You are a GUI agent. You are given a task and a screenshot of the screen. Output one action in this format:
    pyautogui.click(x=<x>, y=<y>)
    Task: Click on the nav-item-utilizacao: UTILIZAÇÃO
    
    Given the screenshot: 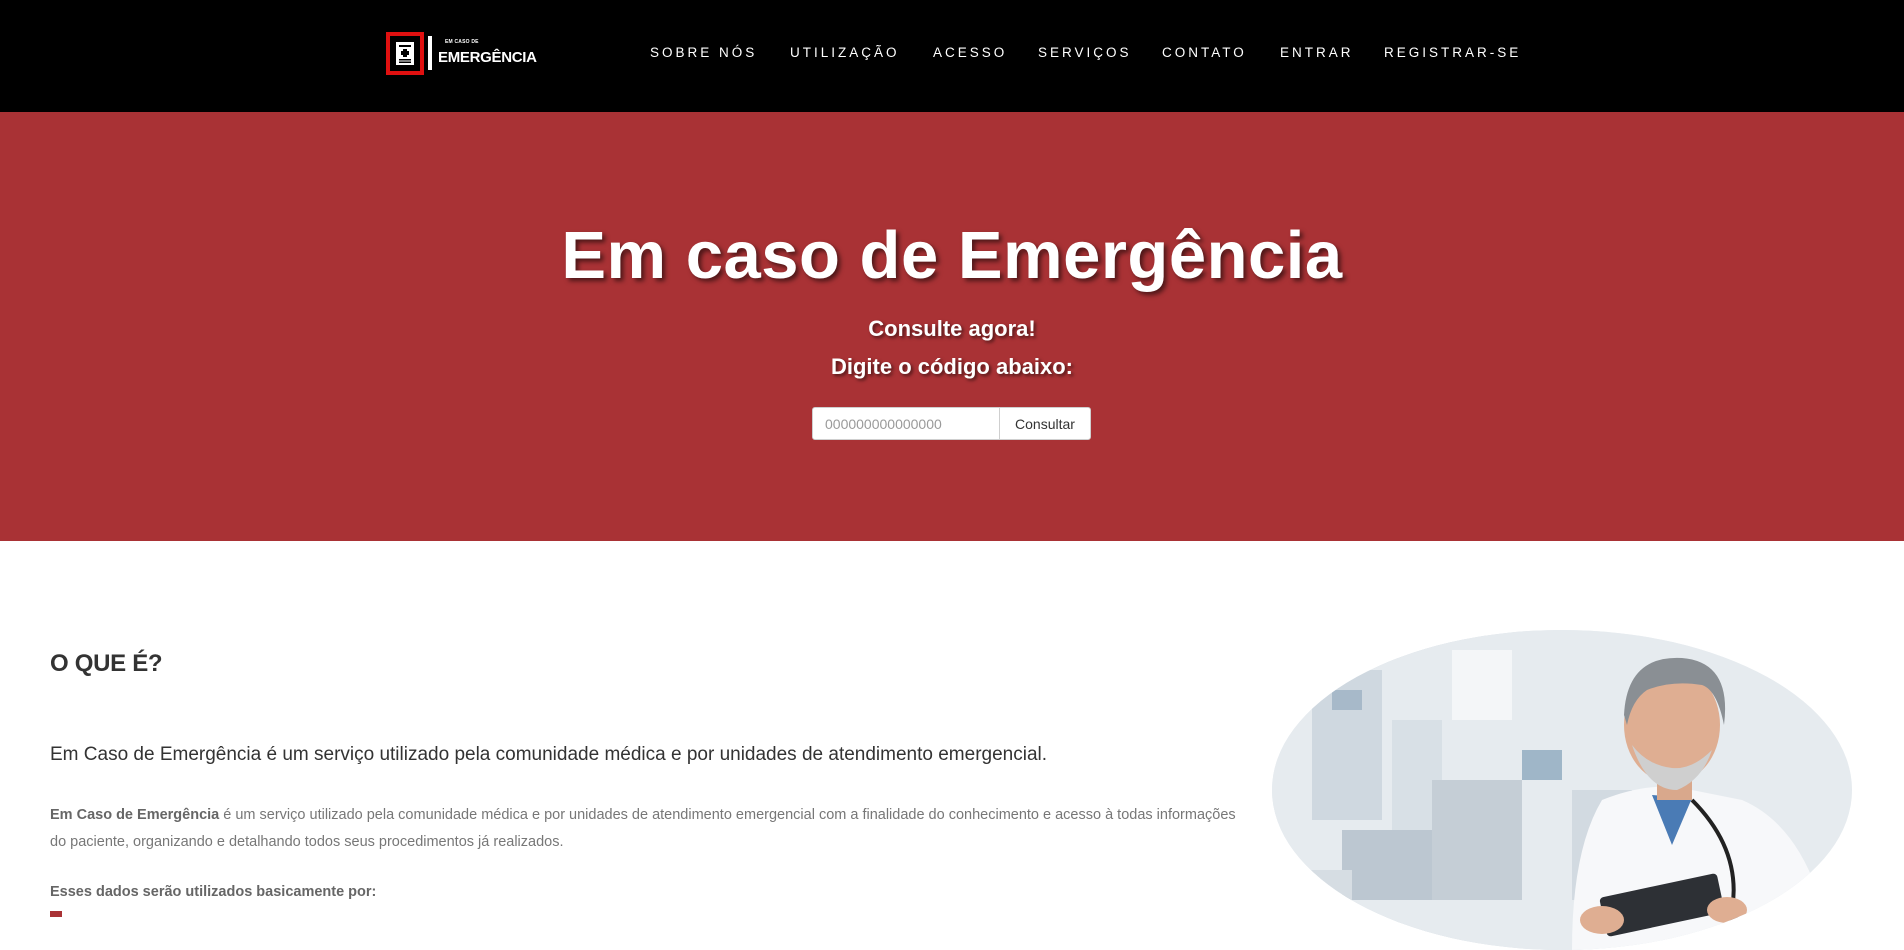 What is the action you would take?
    pyautogui.click(x=845, y=52)
    